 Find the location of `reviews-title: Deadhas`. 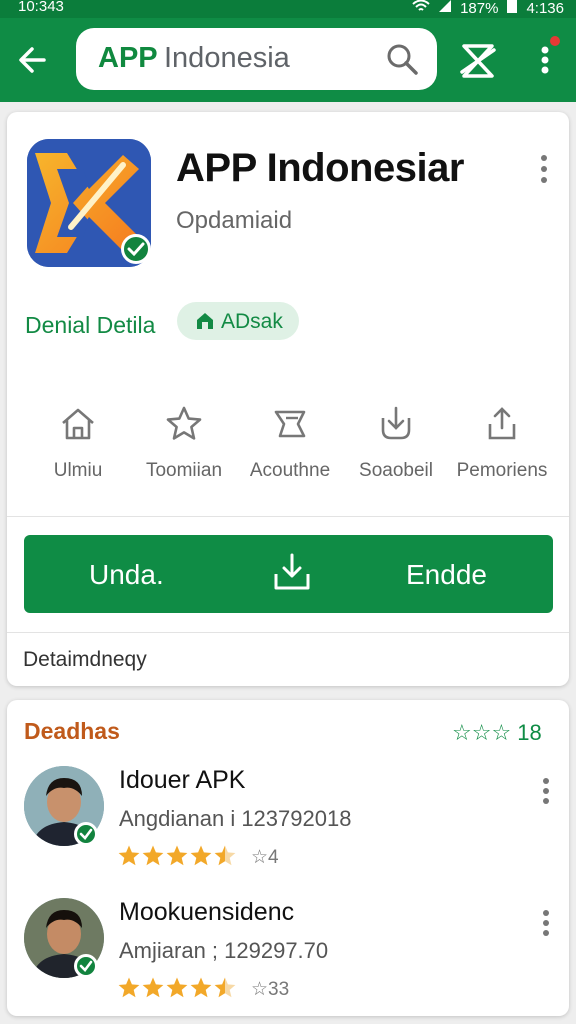

reviews-title: Deadhas is located at coordinates (72, 731).